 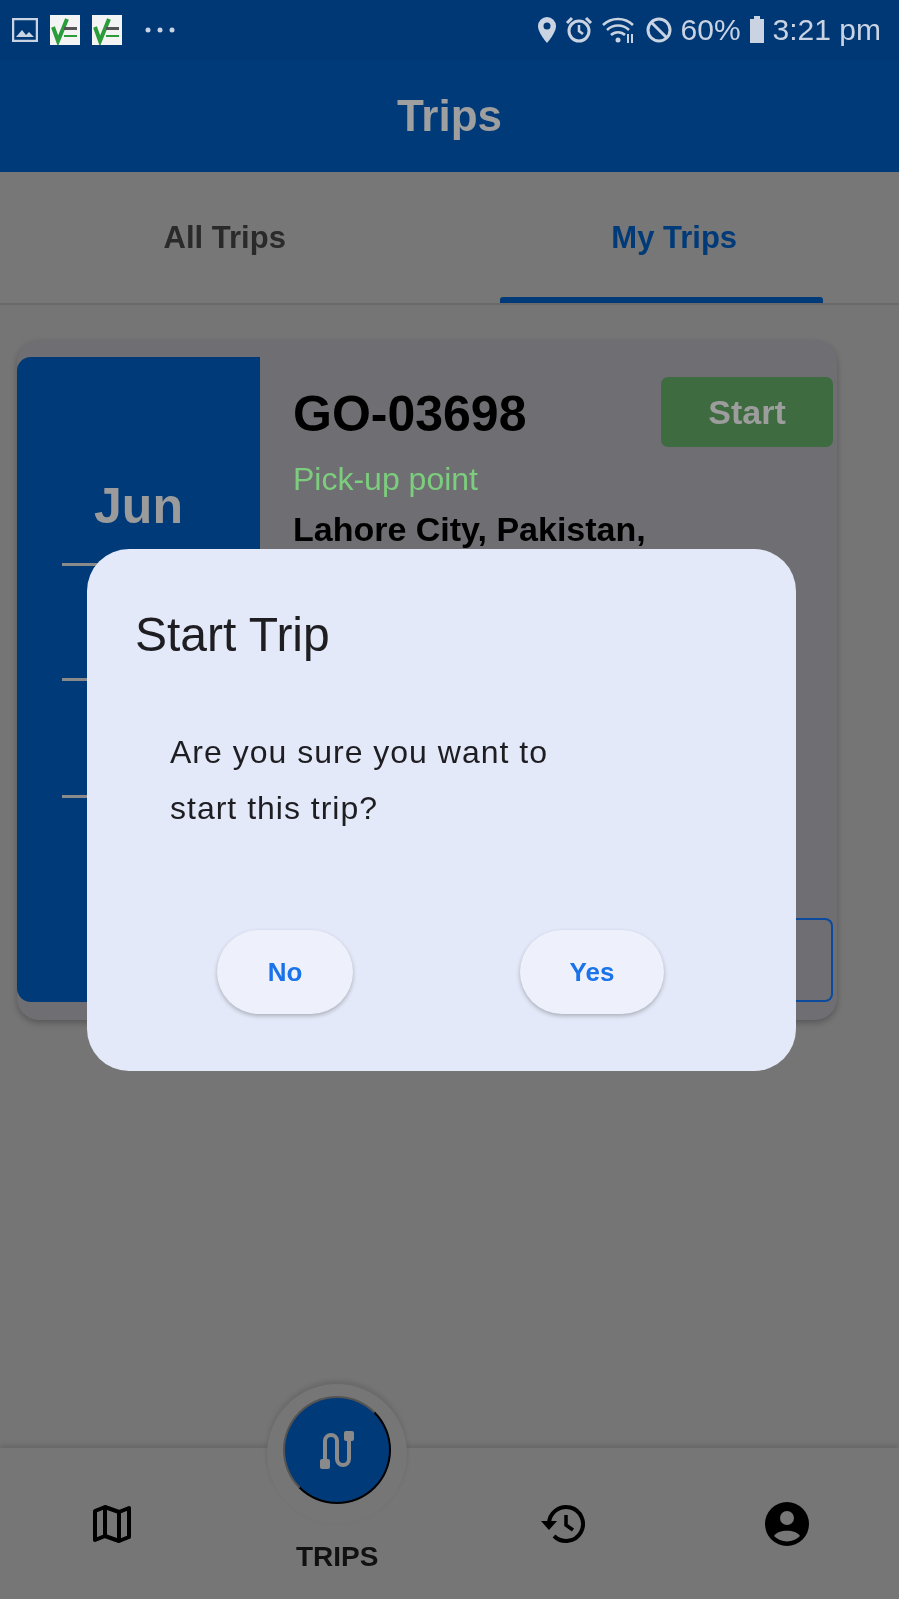 What do you see at coordinates (578, 30) in the screenshot?
I see `alarm-icon` at bounding box center [578, 30].